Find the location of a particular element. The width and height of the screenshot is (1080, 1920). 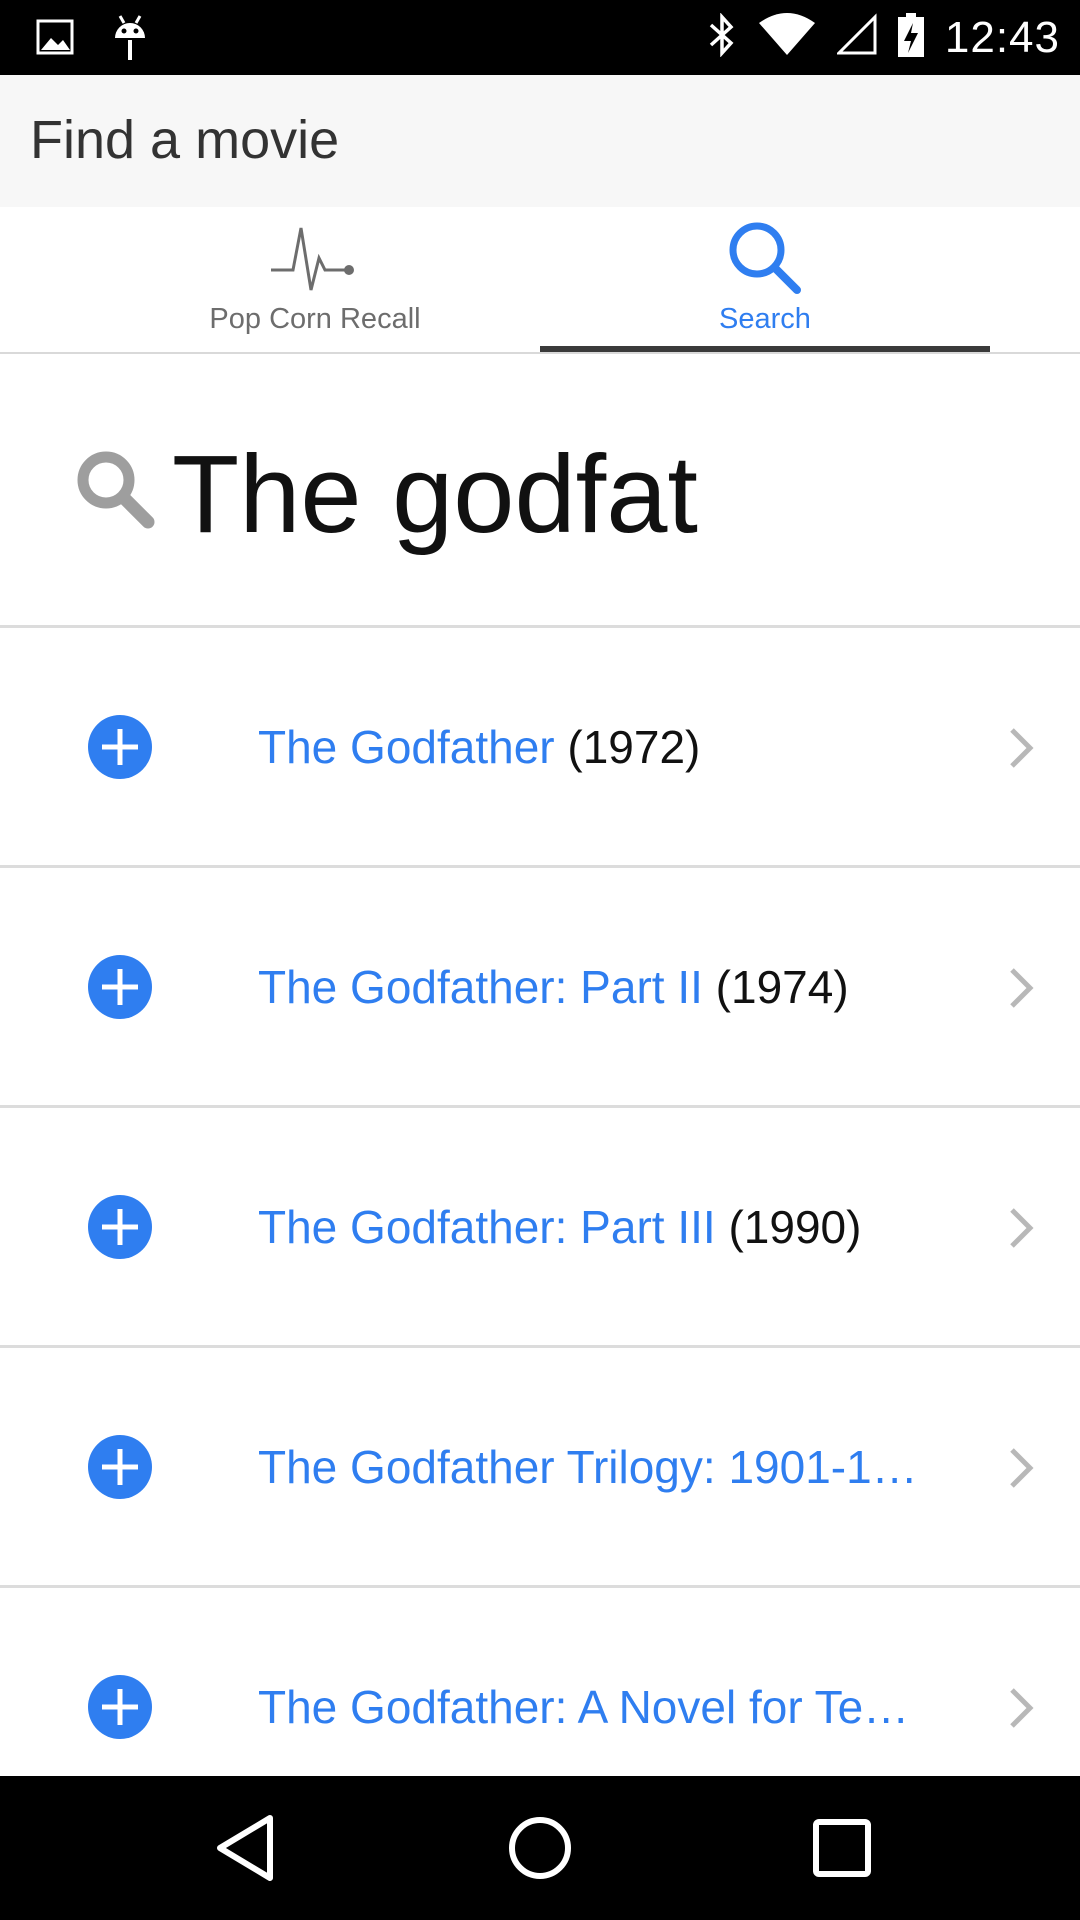

tab-label: Pop Corn Recall is located at coordinates (315, 319).